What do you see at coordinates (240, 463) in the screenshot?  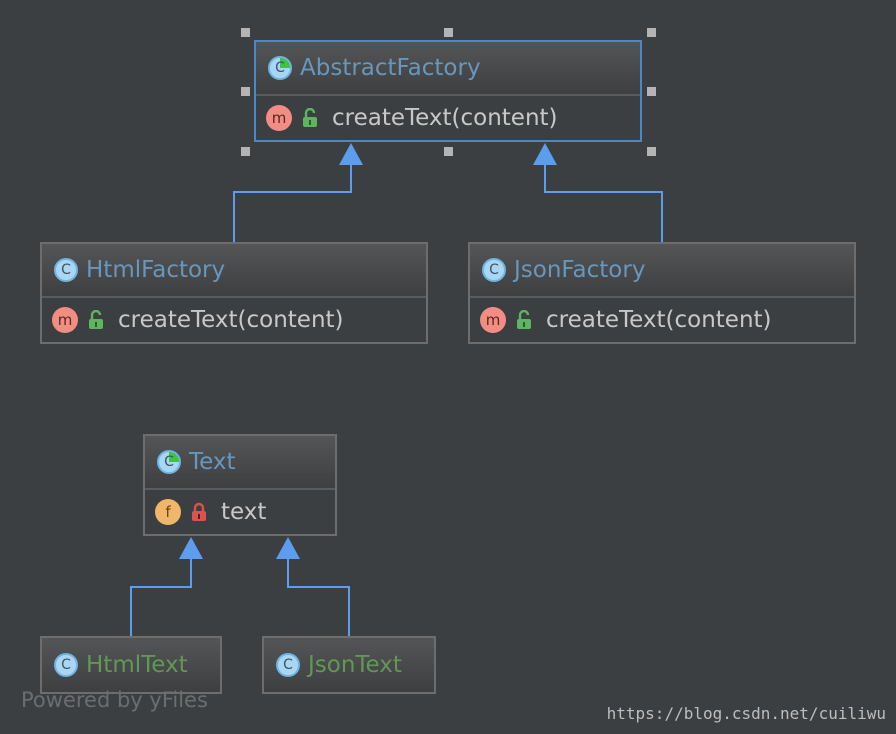 I see `node-header: C Text` at bounding box center [240, 463].